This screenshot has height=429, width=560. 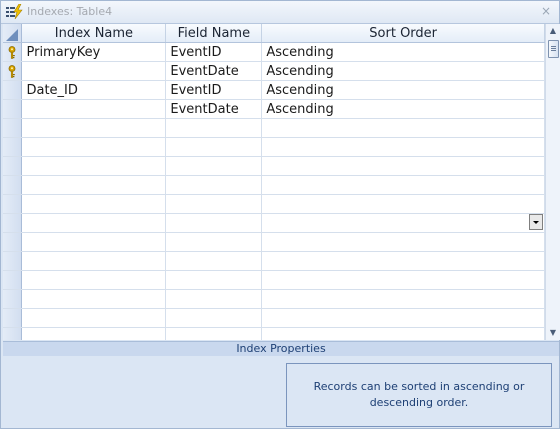 What do you see at coordinates (70, 11) in the screenshot?
I see `window-title: Indexes: Table4` at bounding box center [70, 11].